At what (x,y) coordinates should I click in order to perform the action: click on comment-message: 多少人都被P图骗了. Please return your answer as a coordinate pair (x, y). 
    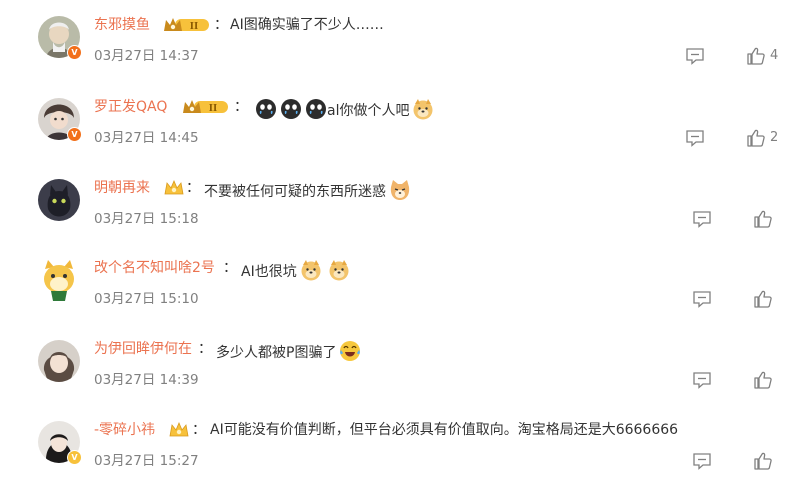
    Looking at the image, I should click on (276, 353).